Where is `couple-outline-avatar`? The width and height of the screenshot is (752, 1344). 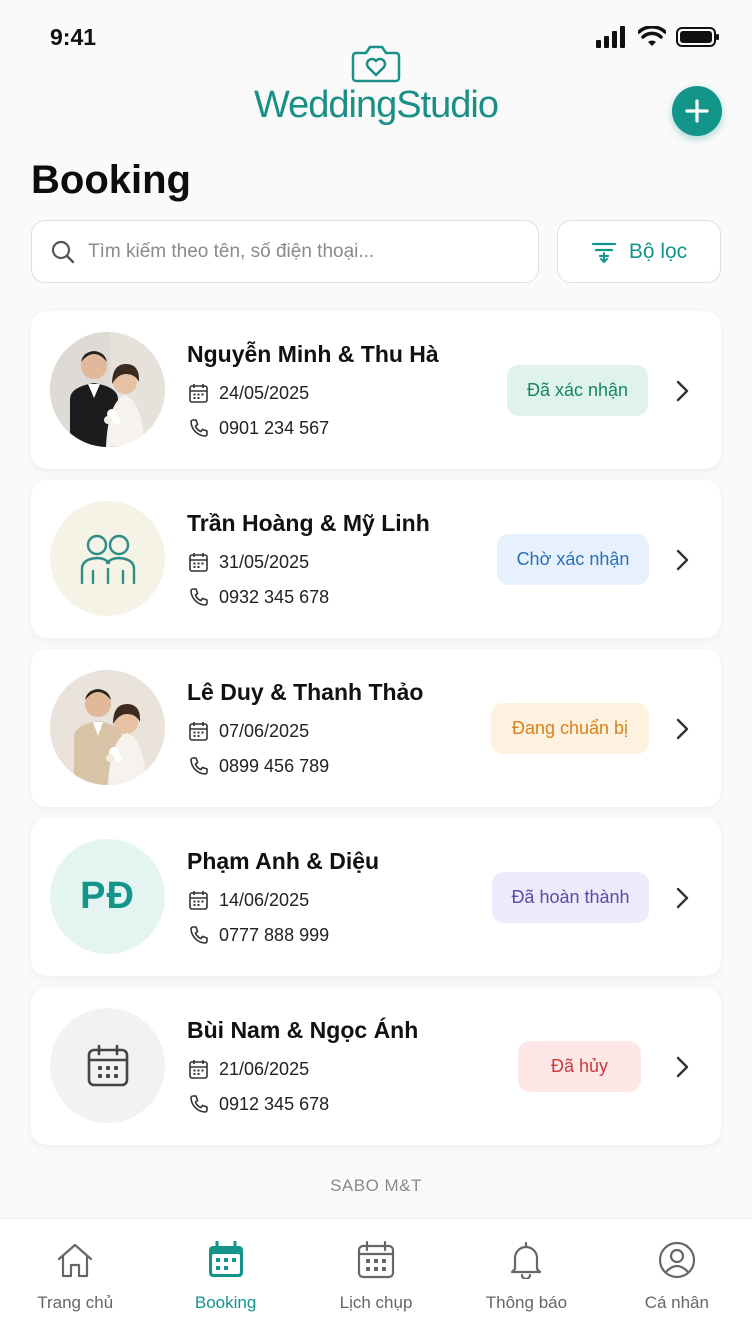 couple-outline-avatar is located at coordinates (107, 558).